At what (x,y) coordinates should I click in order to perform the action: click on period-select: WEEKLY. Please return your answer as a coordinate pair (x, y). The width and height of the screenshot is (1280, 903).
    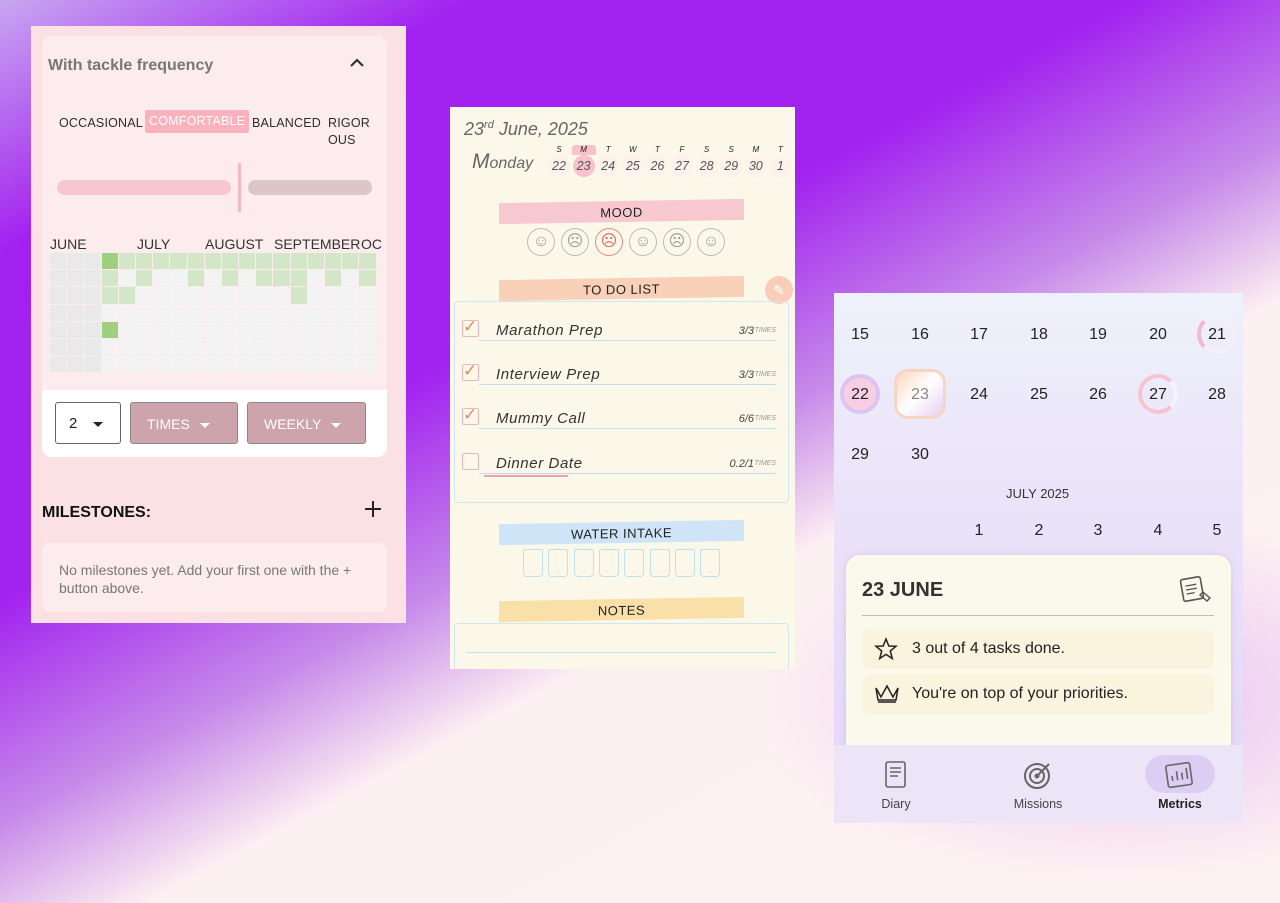
    Looking at the image, I should click on (306, 423).